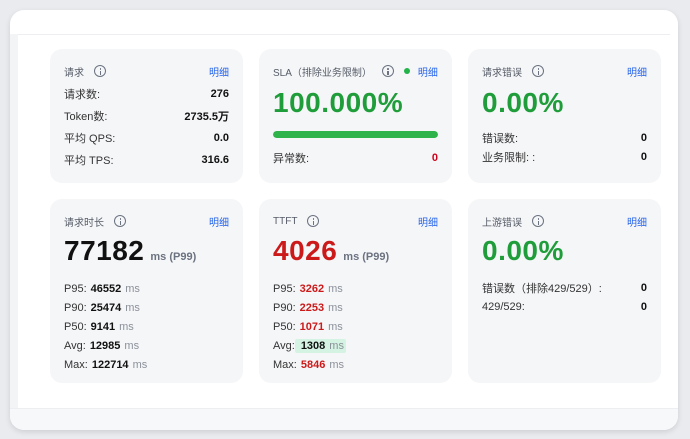 The height and width of the screenshot is (439, 690). Describe the element at coordinates (106, 288) in the screenshot. I see `latency-value: 46552` at that location.